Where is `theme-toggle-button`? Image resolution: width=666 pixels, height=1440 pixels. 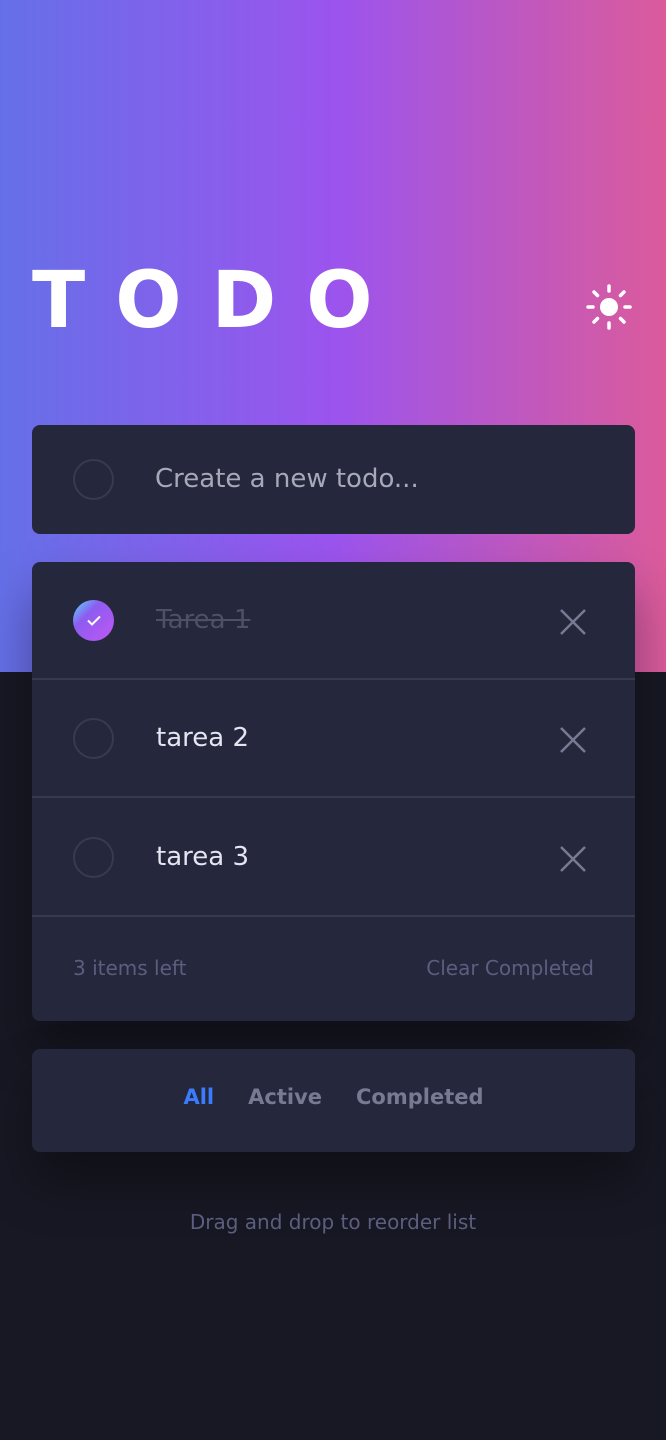 theme-toggle-button is located at coordinates (609, 307).